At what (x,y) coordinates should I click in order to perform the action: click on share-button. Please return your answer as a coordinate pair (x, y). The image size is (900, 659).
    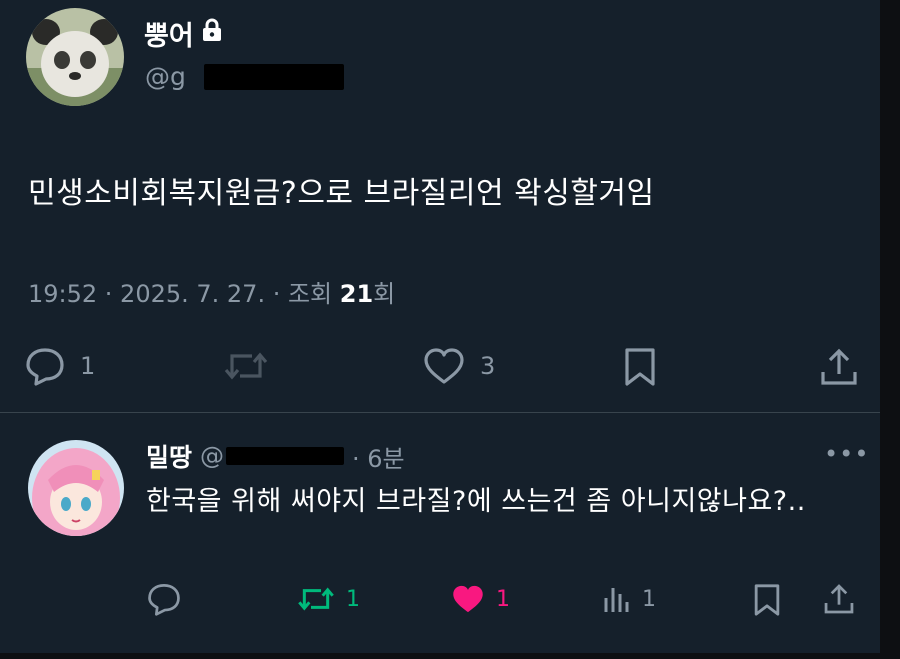
    Looking at the image, I should click on (839, 367).